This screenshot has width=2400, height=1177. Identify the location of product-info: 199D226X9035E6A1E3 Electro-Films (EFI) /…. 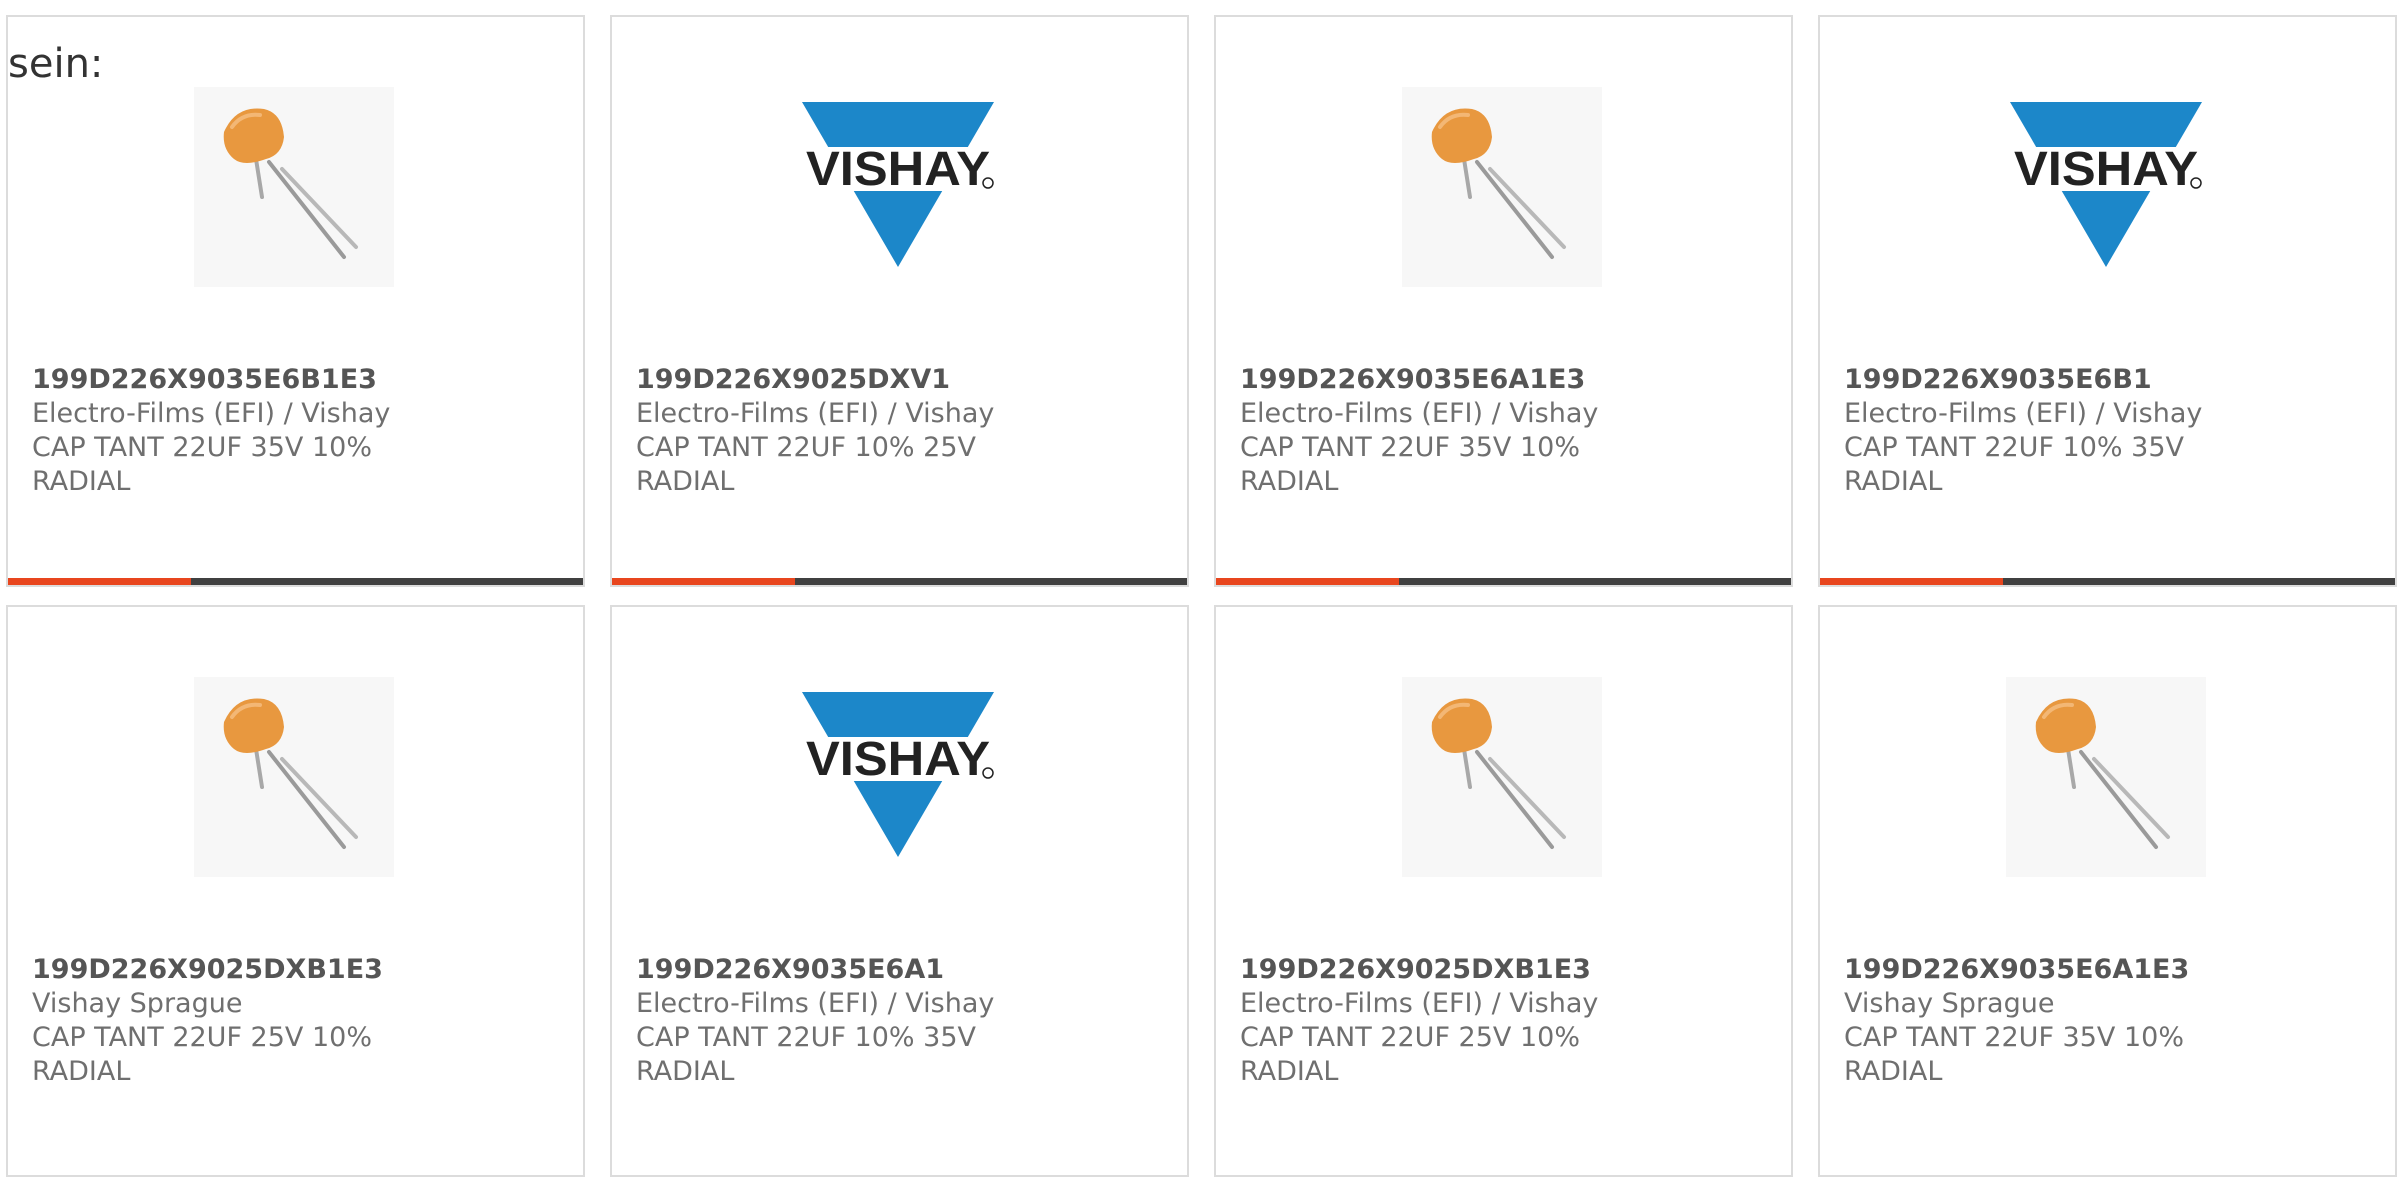
(1505, 431).